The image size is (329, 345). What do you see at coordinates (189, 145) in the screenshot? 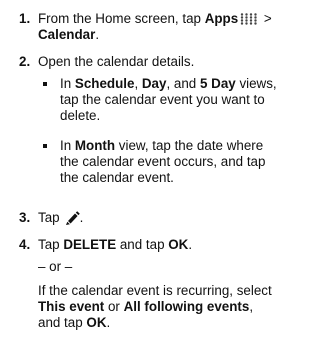
I see `bullet-text-part: view, tap the date where` at bounding box center [189, 145].